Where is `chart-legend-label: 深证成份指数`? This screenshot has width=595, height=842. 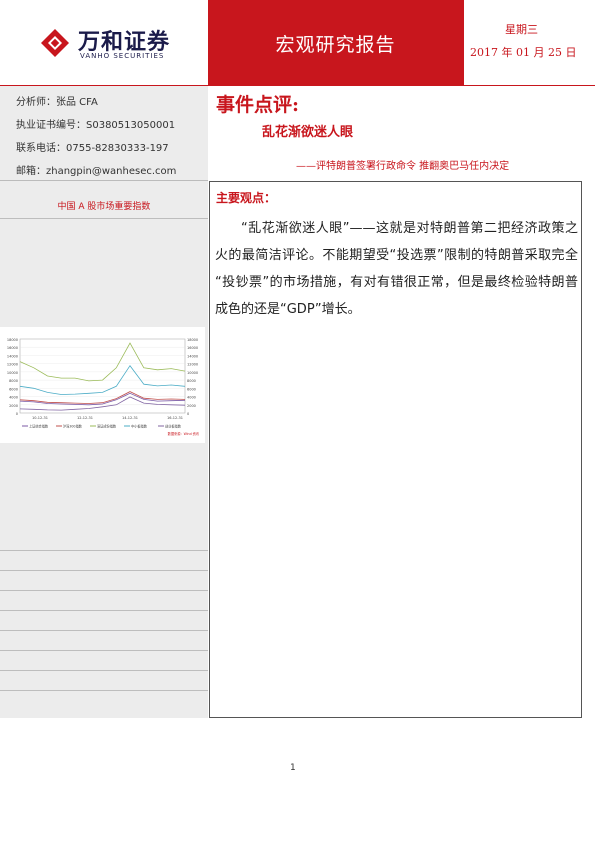 chart-legend-label: 深证成份指数 is located at coordinates (107, 426).